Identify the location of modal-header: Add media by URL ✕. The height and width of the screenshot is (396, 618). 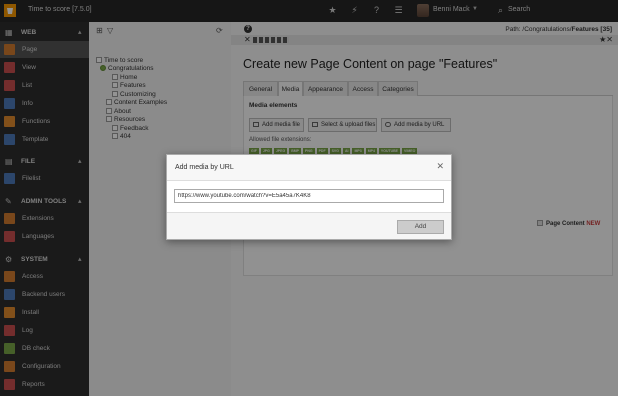
(309, 168).